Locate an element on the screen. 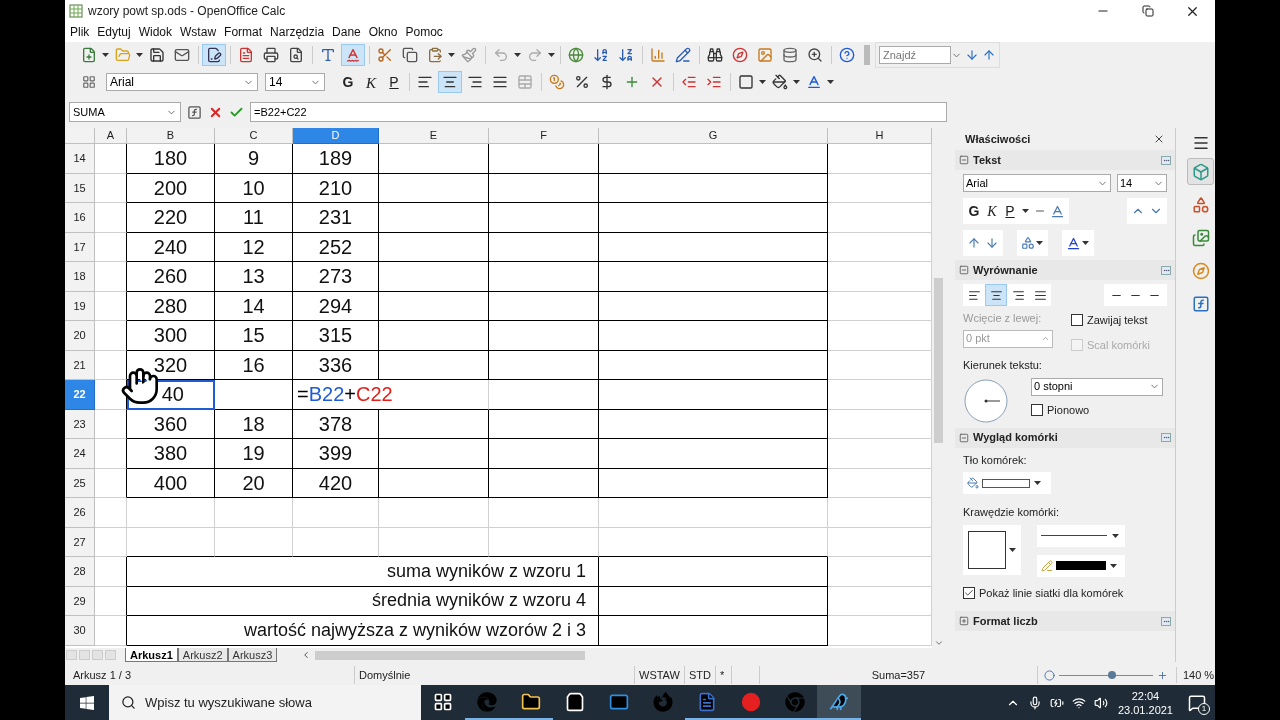 This screenshot has height=720, width=1280. column-header: D is located at coordinates (336, 136).